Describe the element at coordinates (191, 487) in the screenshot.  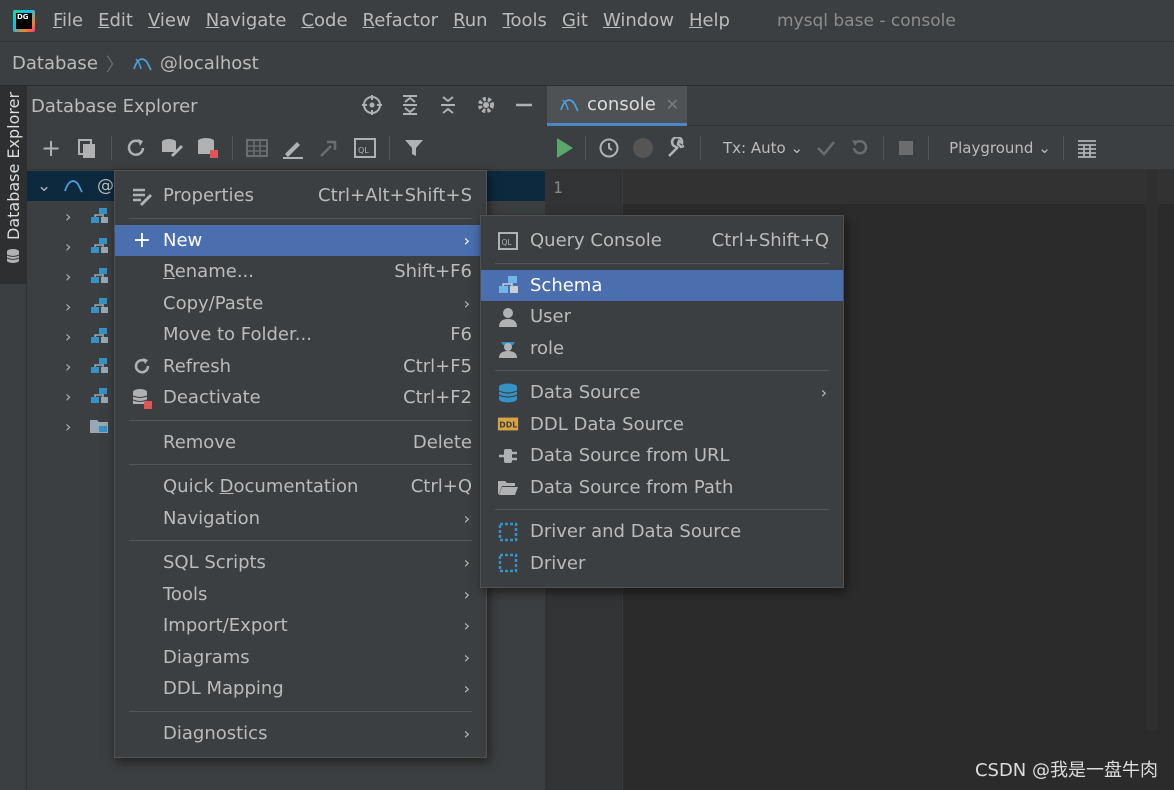
I see `menu-item-text: Quick` at that location.